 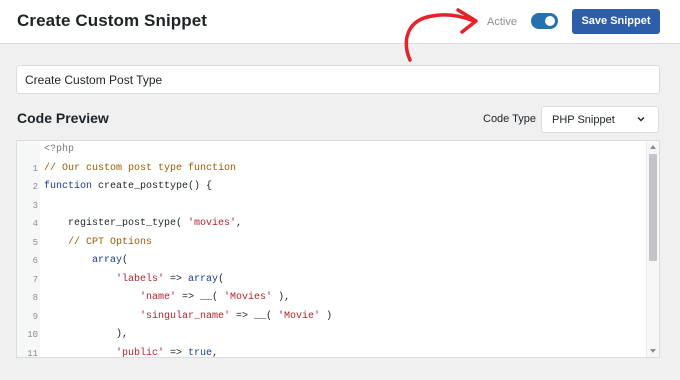 I want to click on code-line: 11 'public' => true,, so click(x=331, y=352).